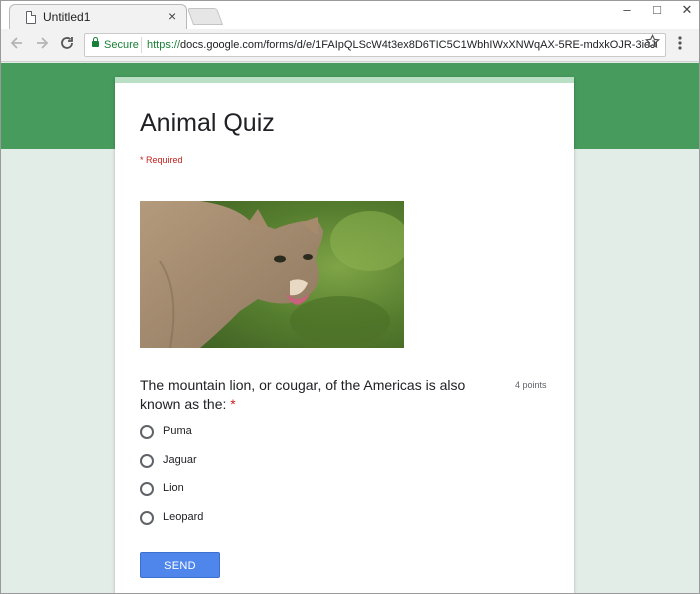 This screenshot has width=700, height=594. I want to click on reload-icon, so click(67, 45).